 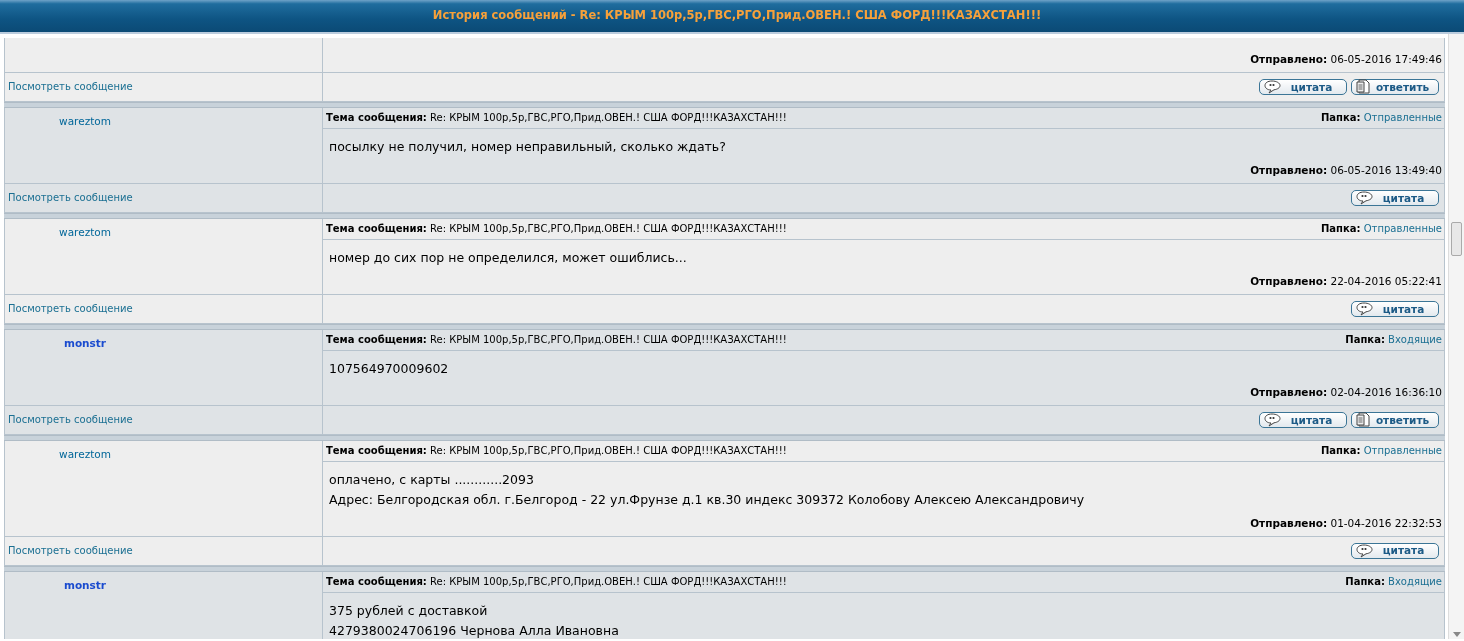 What do you see at coordinates (389, 368) in the screenshot?
I see `message-text: 107564970009602` at bounding box center [389, 368].